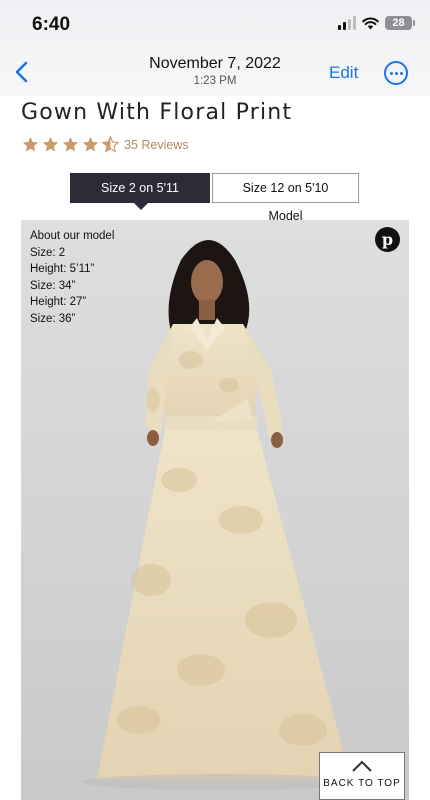  What do you see at coordinates (58, 302) in the screenshot?
I see `model-info-line: Height: 27”` at bounding box center [58, 302].